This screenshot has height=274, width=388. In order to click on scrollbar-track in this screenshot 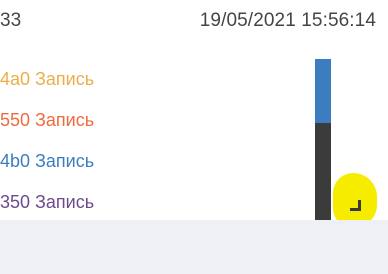, I will do `click(323, 139)`.